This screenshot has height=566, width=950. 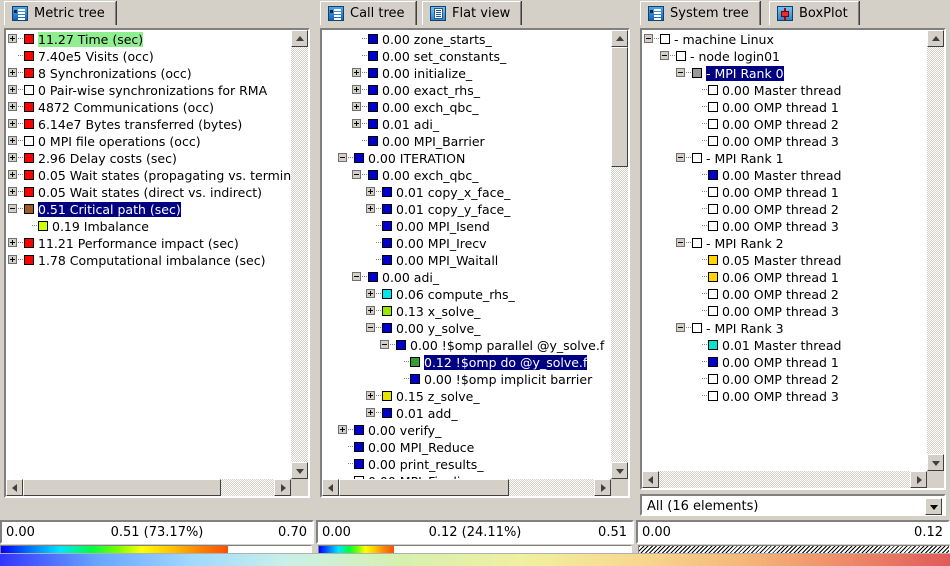 What do you see at coordinates (793, 505) in the screenshot?
I see `system-element-selector: All (16 elements)` at bounding box center [793, 505].